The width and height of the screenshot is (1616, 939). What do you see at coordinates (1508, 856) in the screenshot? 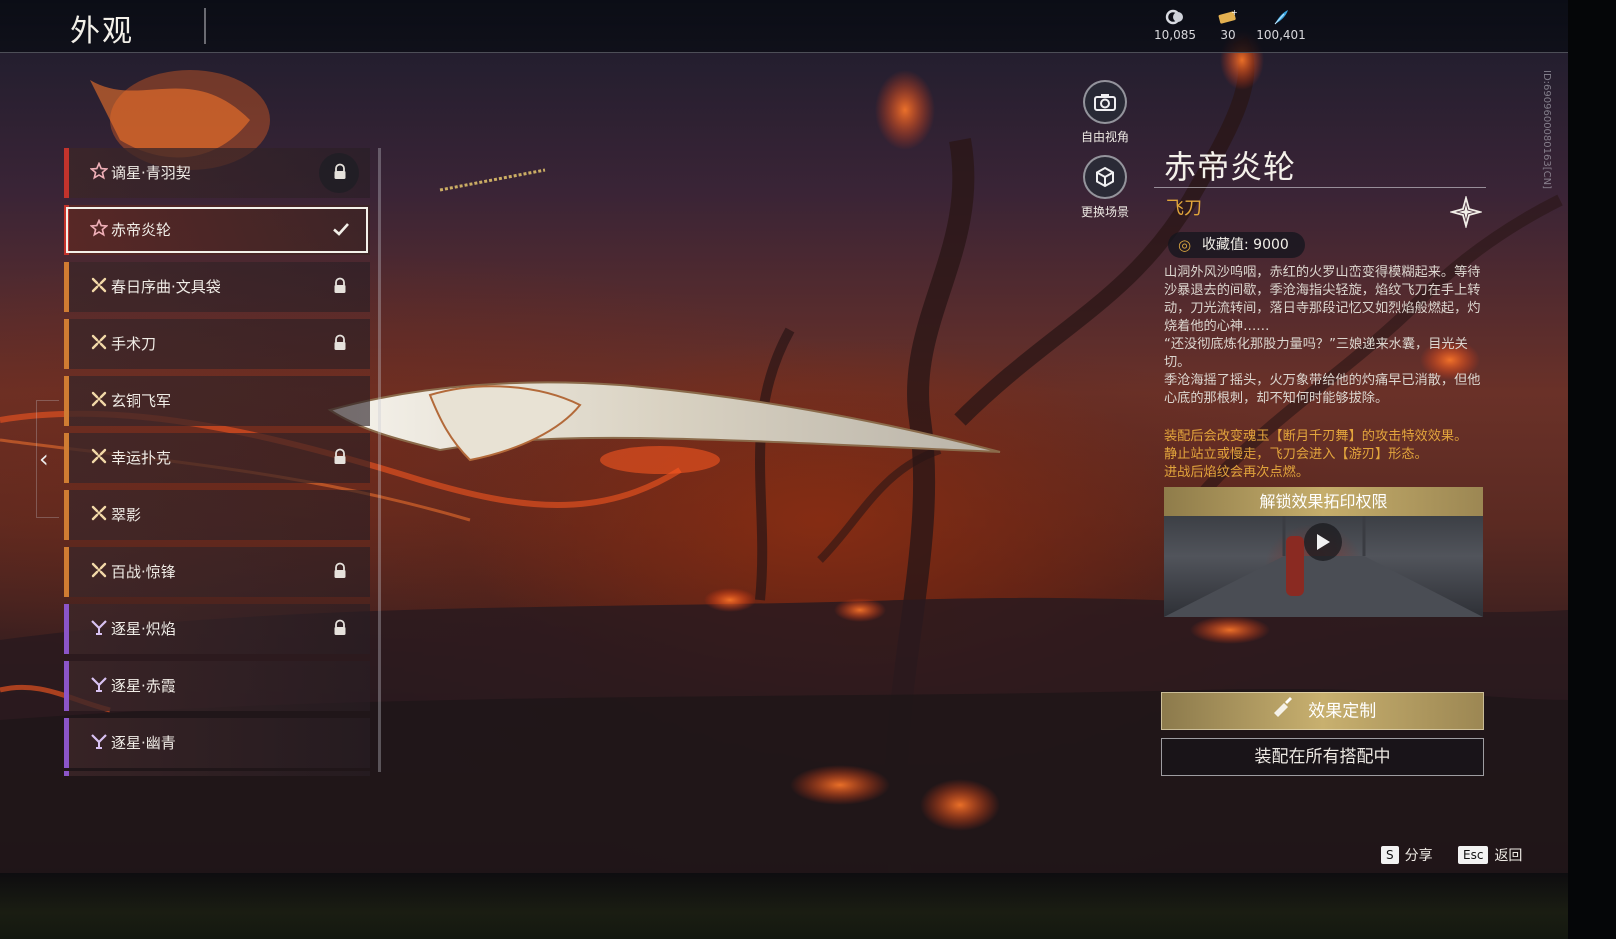
I see `back-label: 返回` at bounding box center [1508, 856].